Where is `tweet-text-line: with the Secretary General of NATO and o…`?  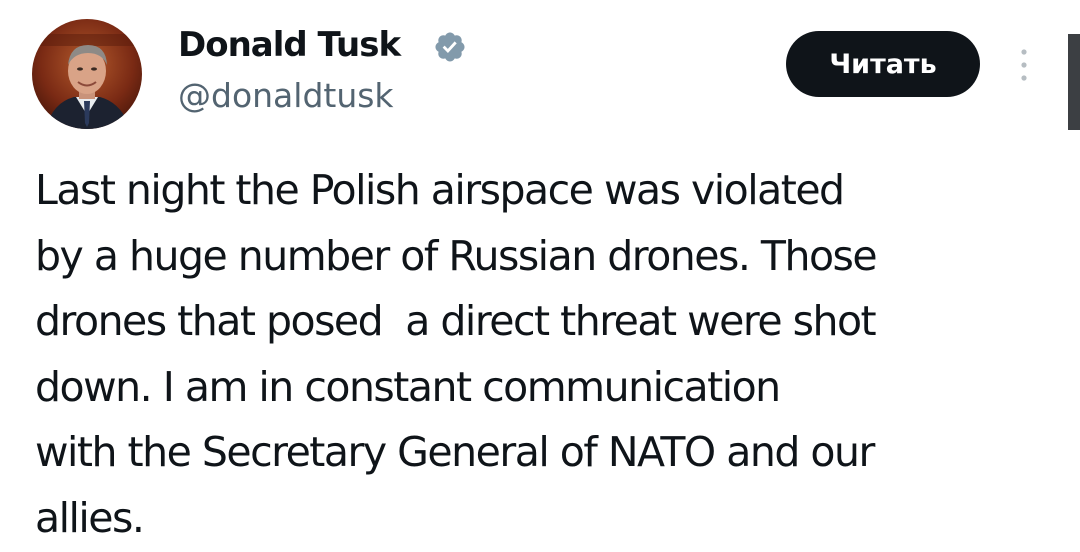
tweet-text-line: with the Secretary General of NATO and o… is located at coordinates (455, 452).